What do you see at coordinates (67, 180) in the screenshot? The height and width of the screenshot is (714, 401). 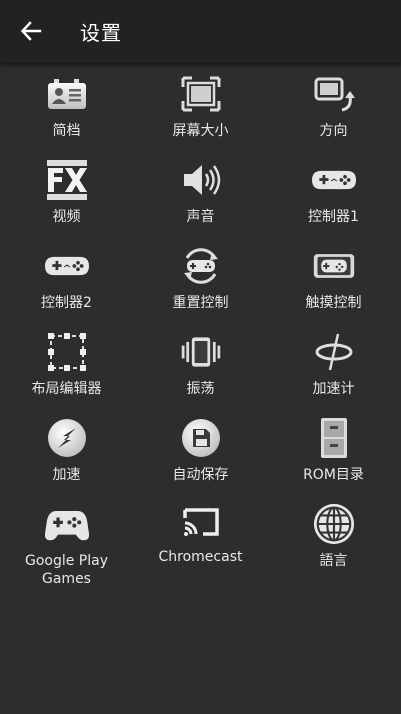 I see `fx-video-icon` at bounding box center [67, 180].